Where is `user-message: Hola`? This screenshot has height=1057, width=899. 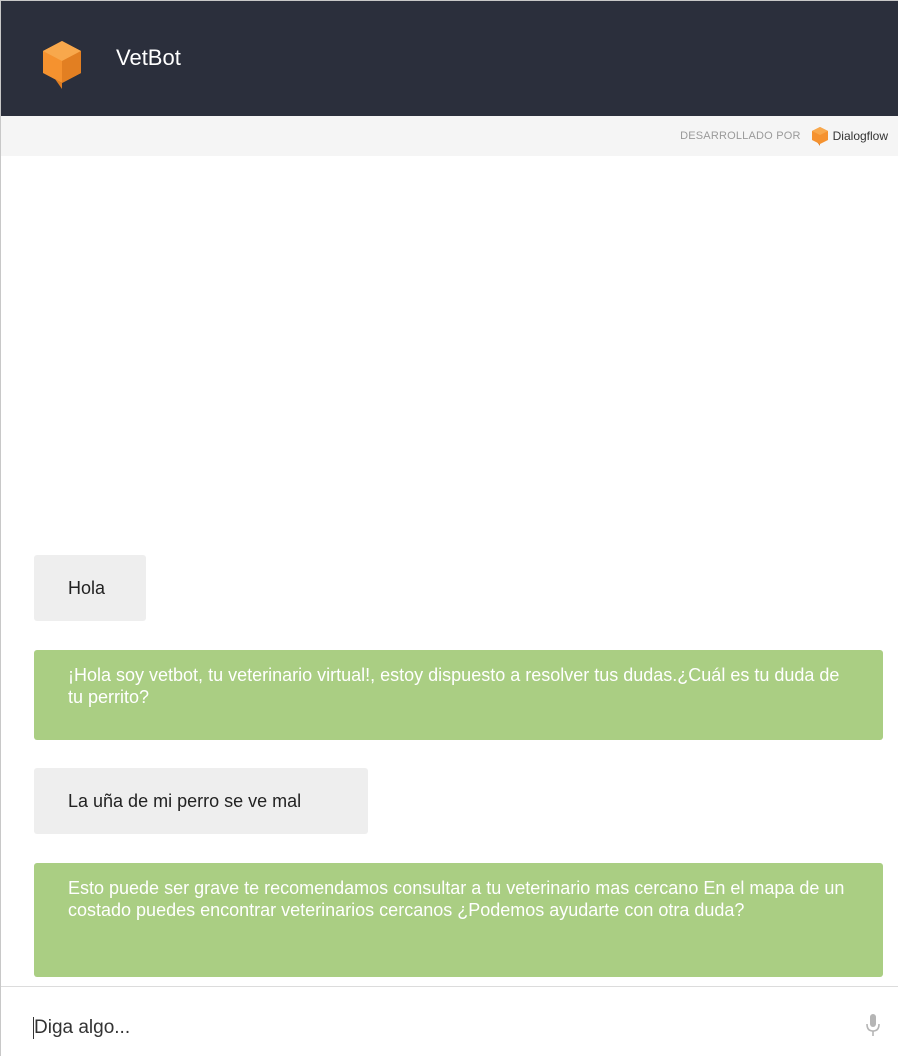
user-message: Hola is located at coordinates (90, 588).